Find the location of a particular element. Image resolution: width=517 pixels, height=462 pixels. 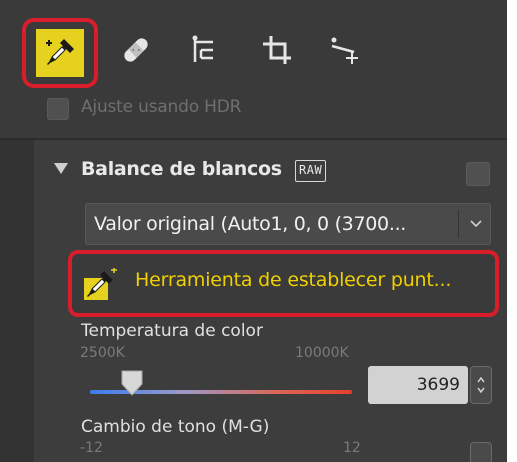

crop-tool is located at coordinates (277, 50).